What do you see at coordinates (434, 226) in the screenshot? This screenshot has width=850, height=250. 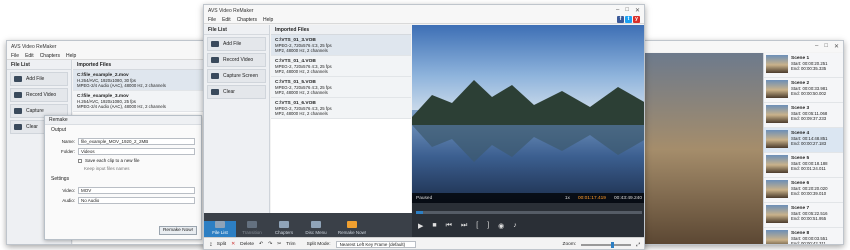 I see `stop-icon: ■` at bounding box center [434, 226].